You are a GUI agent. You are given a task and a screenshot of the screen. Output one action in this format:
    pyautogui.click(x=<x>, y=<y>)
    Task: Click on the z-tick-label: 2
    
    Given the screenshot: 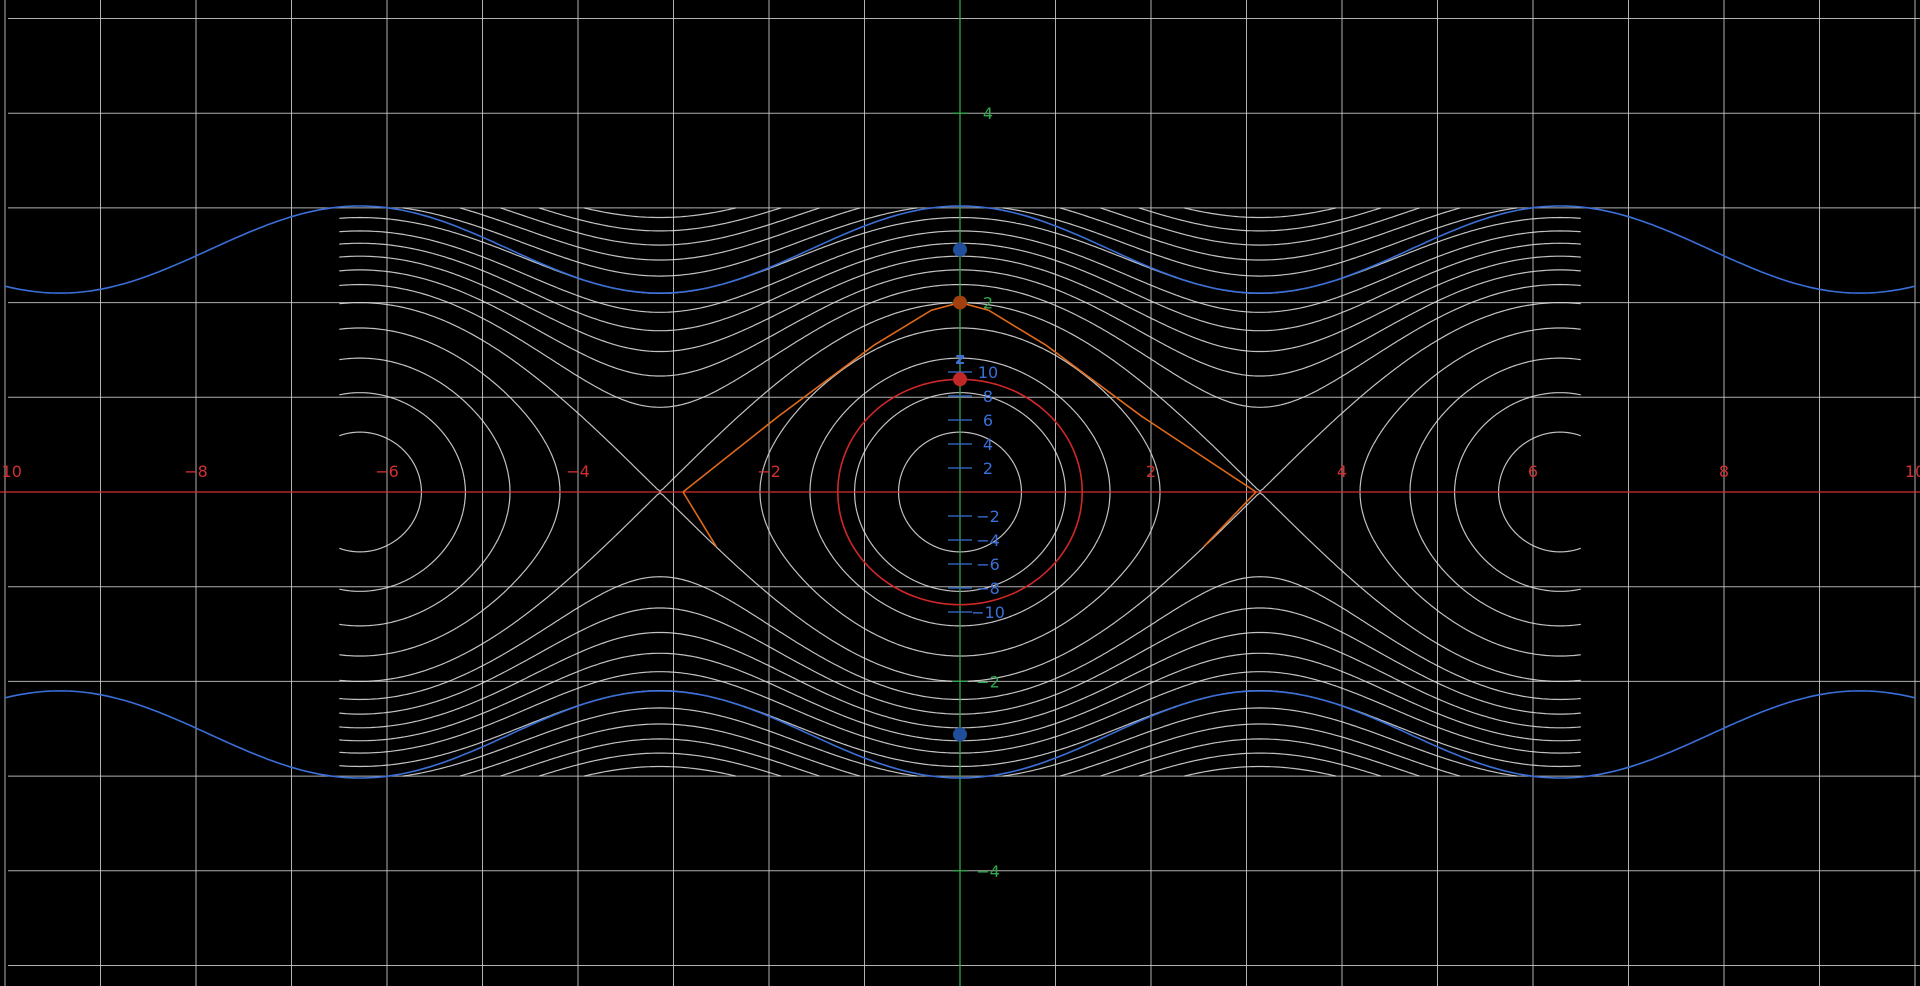 What is the action you would take?
    pyautogui.click(x=988, y=468)
    